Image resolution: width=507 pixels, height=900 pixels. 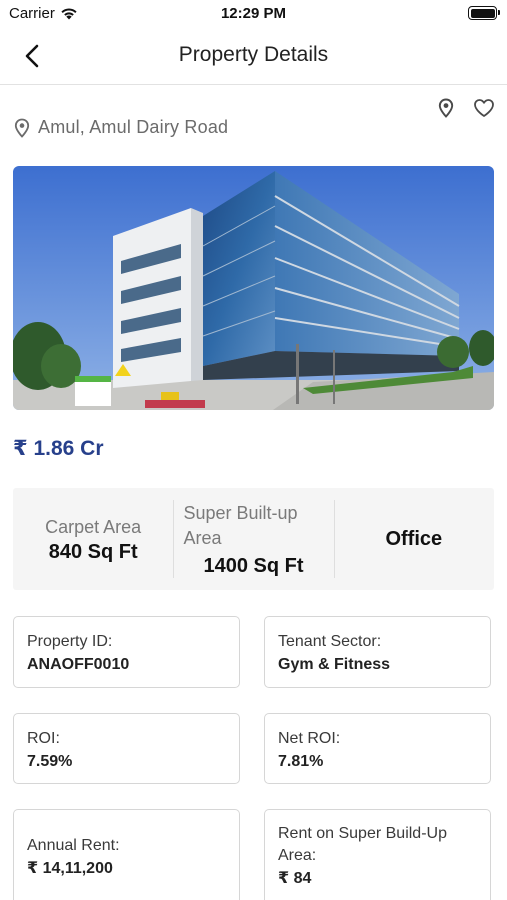 I want to click on super-builtup-stat: Super Built-up Area 1400 Sq Ft, so click(x=253, y=539).